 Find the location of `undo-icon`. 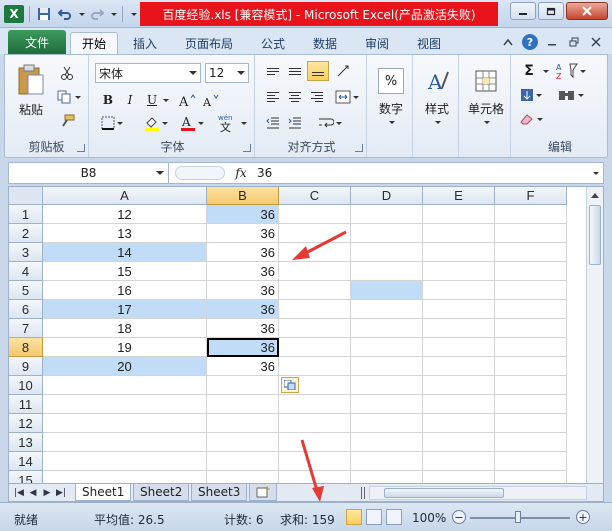

undo-icon is located at coordinates (65, 14).